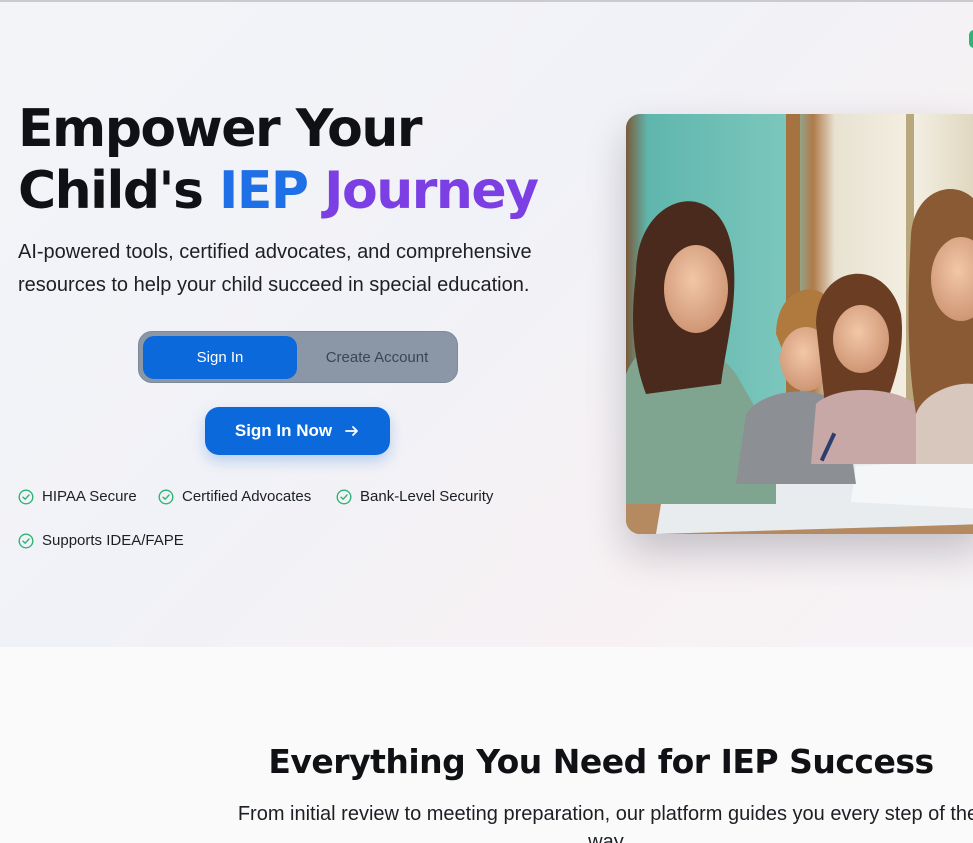 The image size is (973, 843). I want to click on sign-in-now-button: Sign In Now, so click(297, 431).